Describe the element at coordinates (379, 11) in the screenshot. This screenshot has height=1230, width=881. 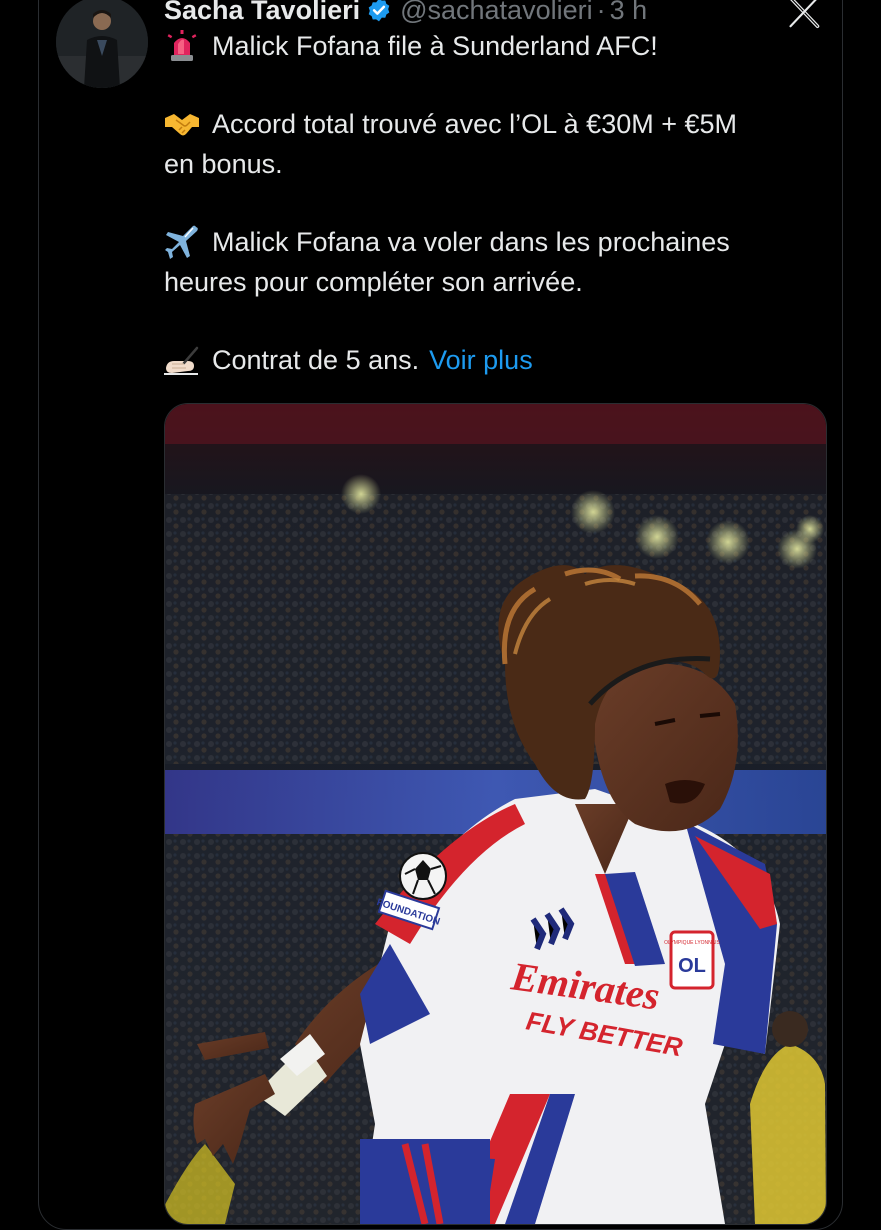
I see `verified-badge-icon` at that location.